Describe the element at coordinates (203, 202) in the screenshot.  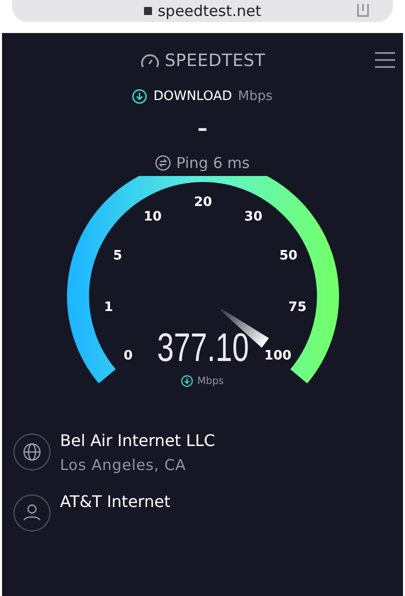
I see `gauge-tick-label: 20` at that location.